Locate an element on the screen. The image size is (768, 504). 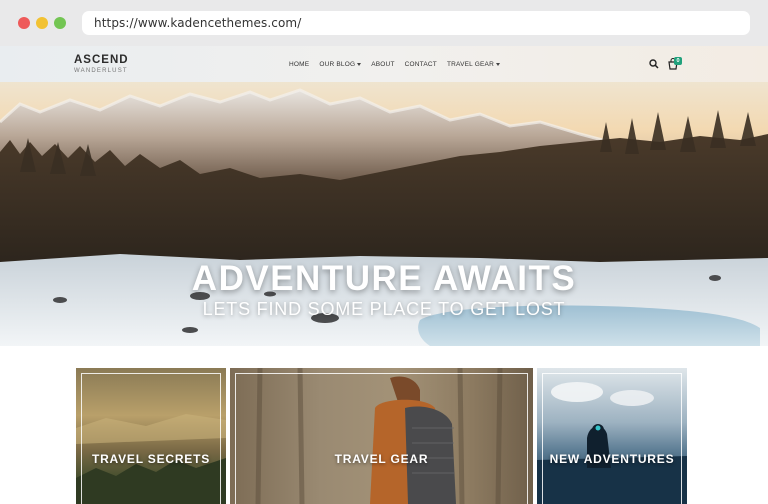
nav-about: ABOUT is located at coordinates (382, 64).